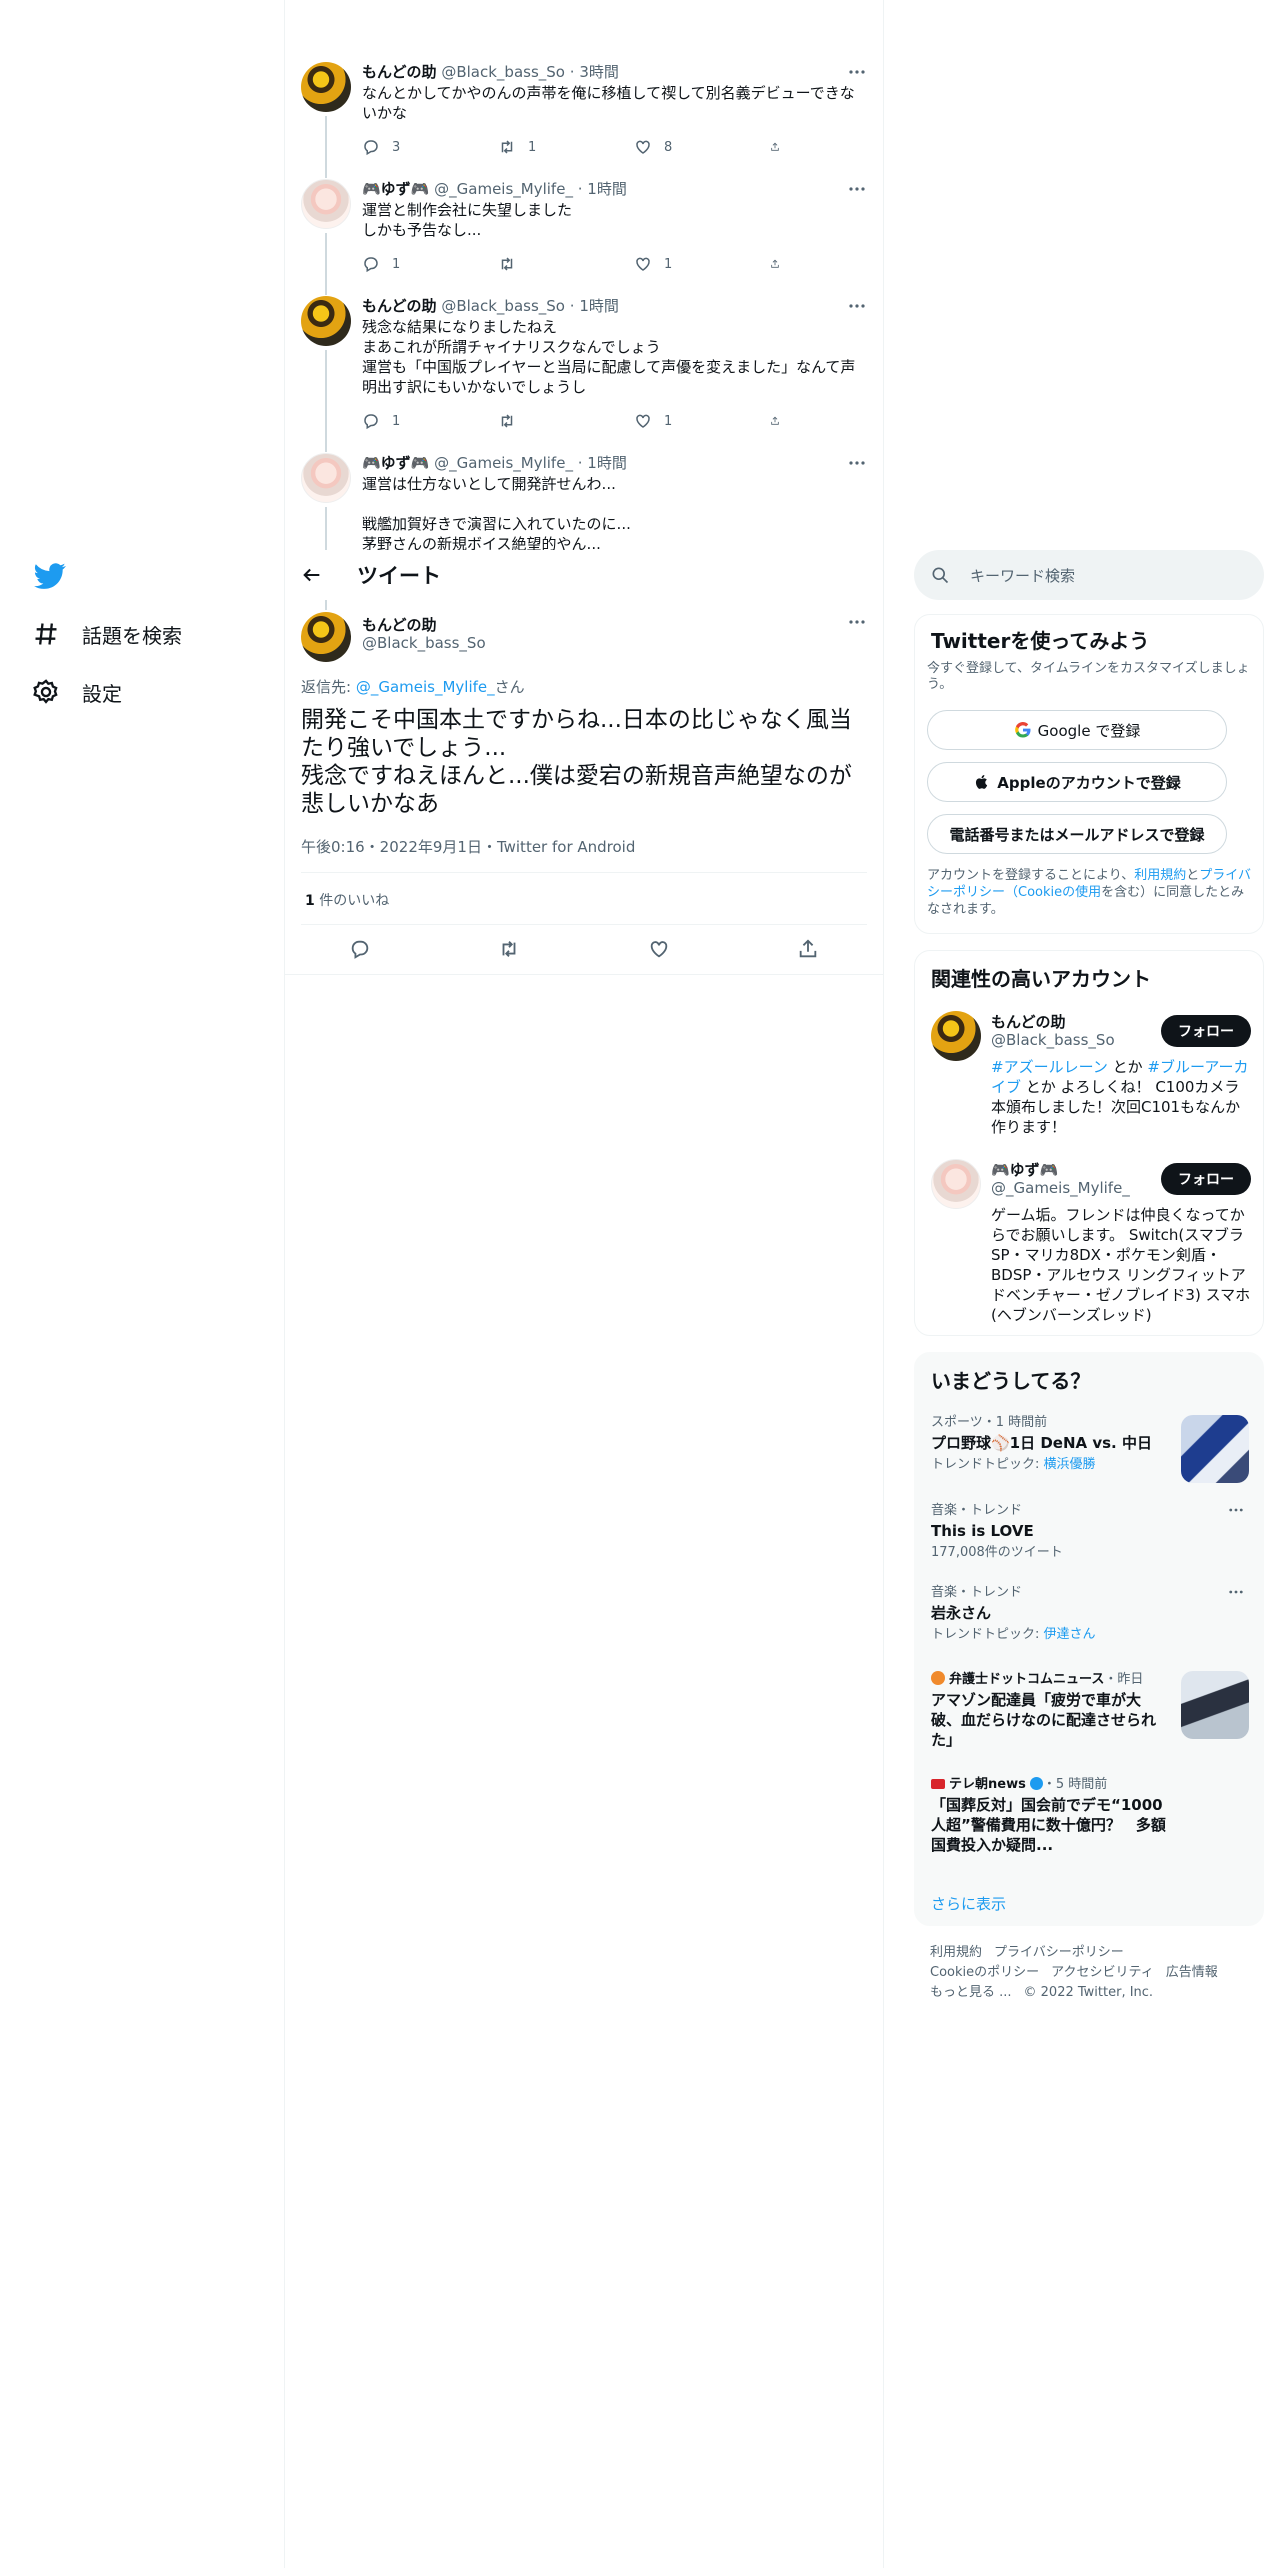 The width and height of the screenshot is (1284, 2568). What do you see at coordinates (347, 900) in the screenshot?
I see `like-count-link: 1 件のいいね` at bounding box center [347, 900].